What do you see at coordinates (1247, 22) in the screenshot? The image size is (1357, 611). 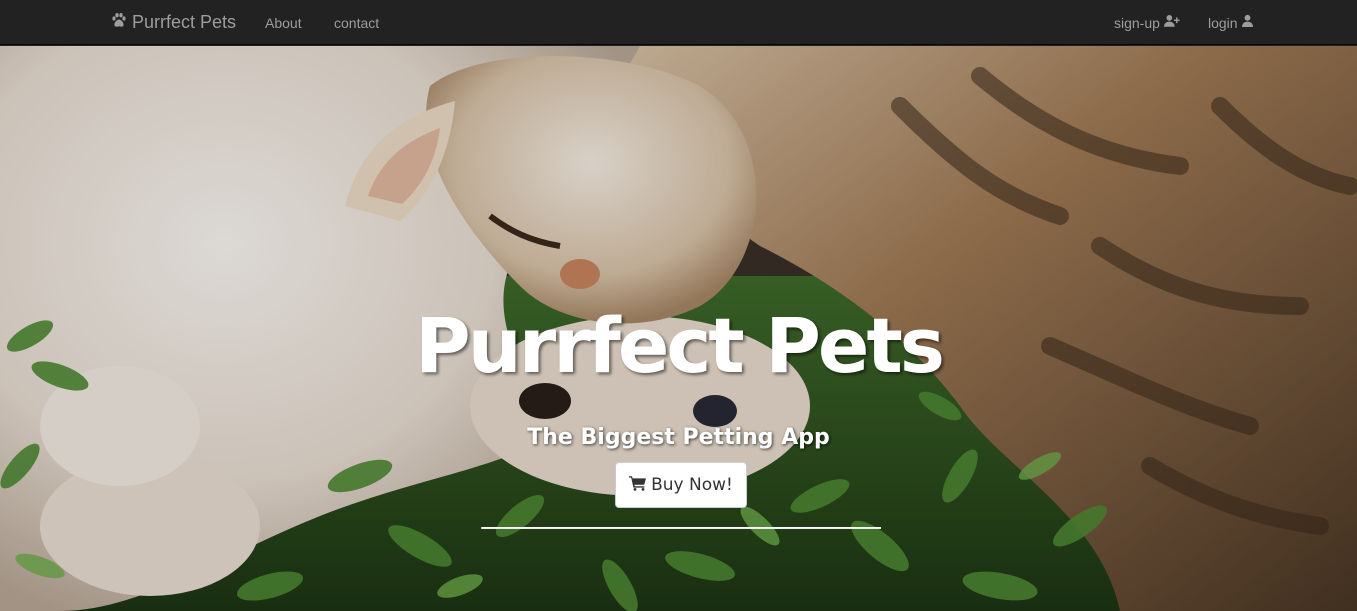 I see `user-icon` at bounding box center [1247, 22].